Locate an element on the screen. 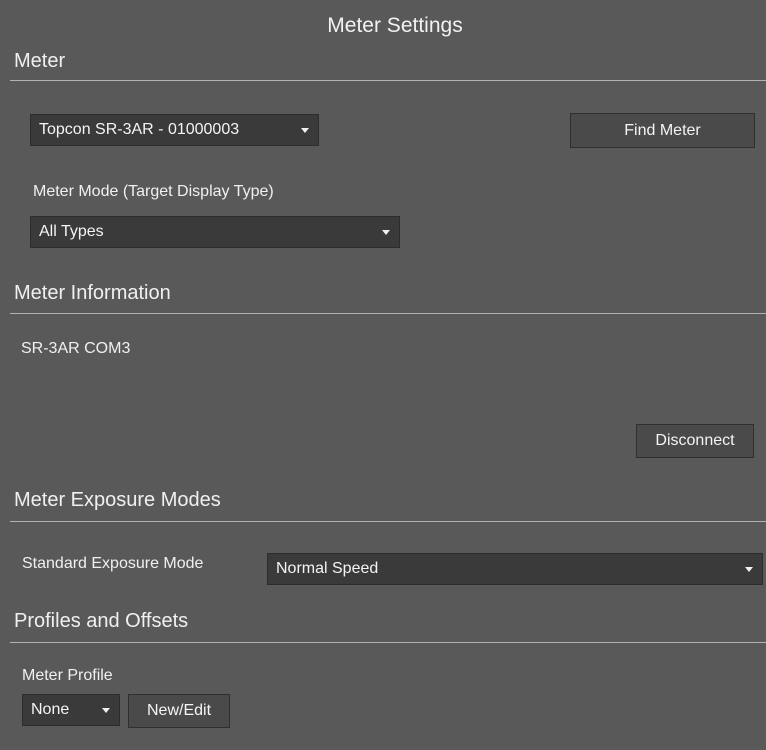  exposure-modes-divider is located at coordinates (388, 521).